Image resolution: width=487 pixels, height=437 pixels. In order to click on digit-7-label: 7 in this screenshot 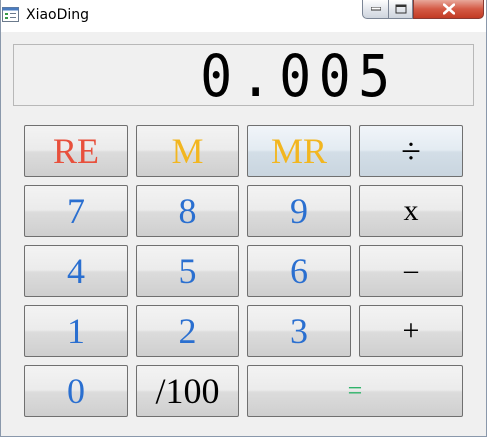, I will do `click(76, 211)`.